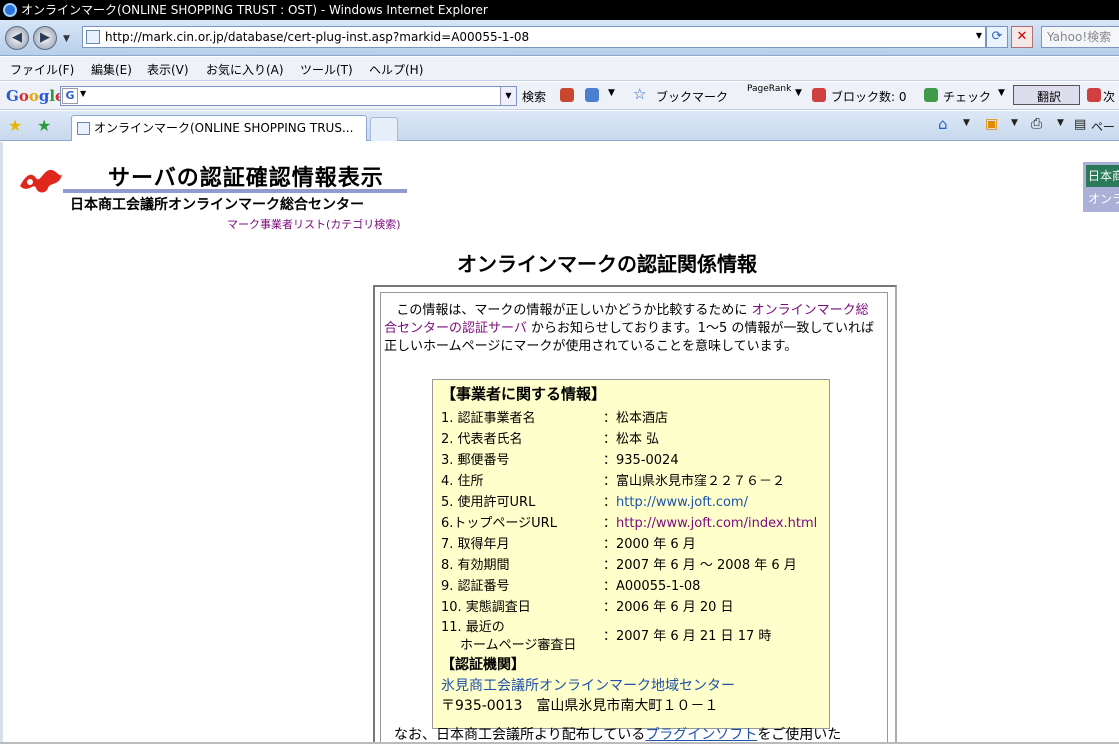 The width and height of the screenshot is (1119, 744). Describe the element at coordinates (631, 439) in the screenshot. I see `info-value: ：松本 弘` at that location.